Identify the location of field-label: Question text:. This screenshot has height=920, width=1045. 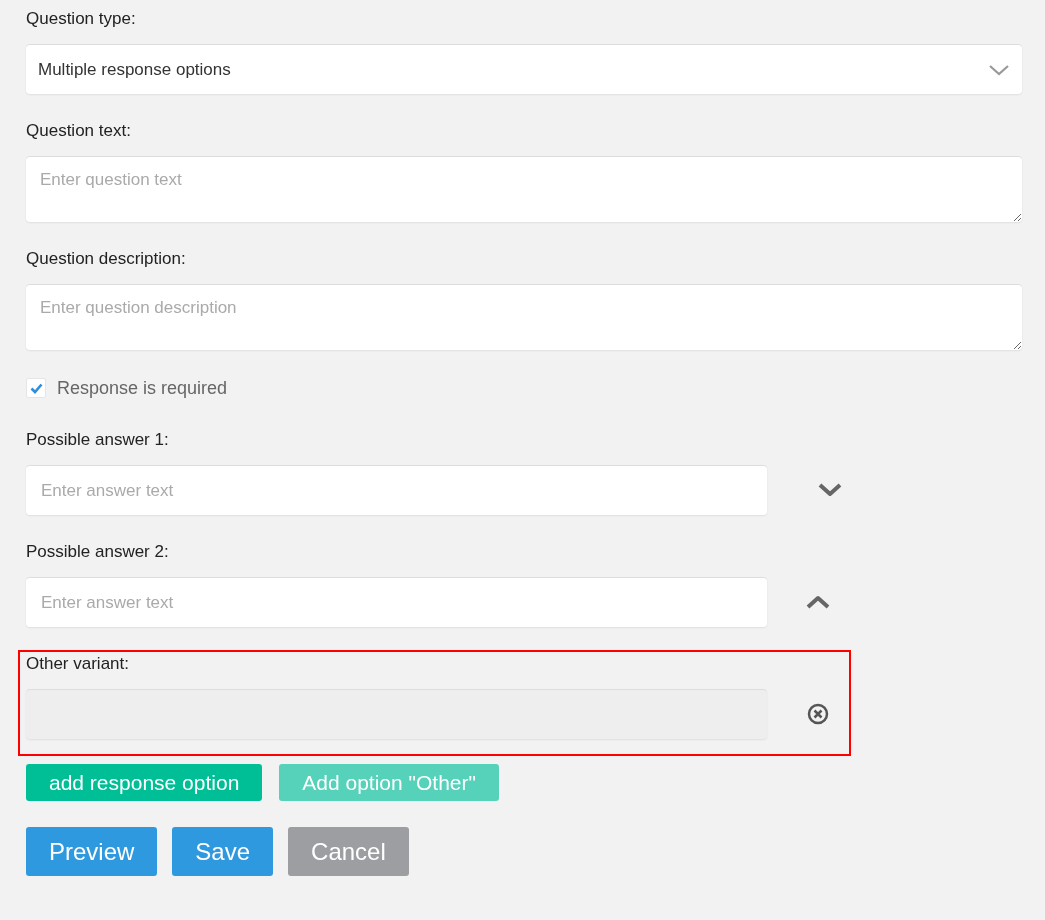
(78, 131).